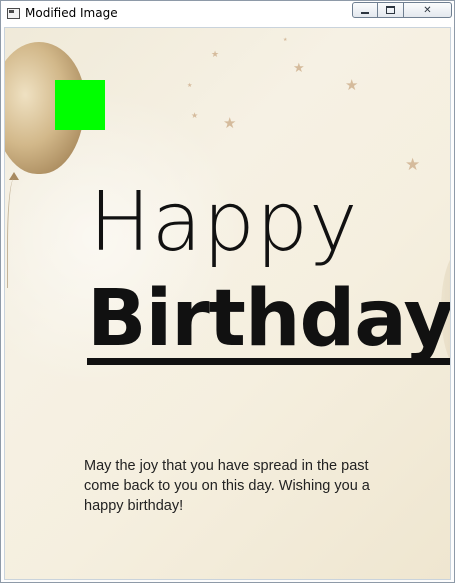 This screenshot has width=455, height=583. What do you see at coordinates (365, 10) in the screenshot?
I see `minimize-button` at bounding box center [365, 10].